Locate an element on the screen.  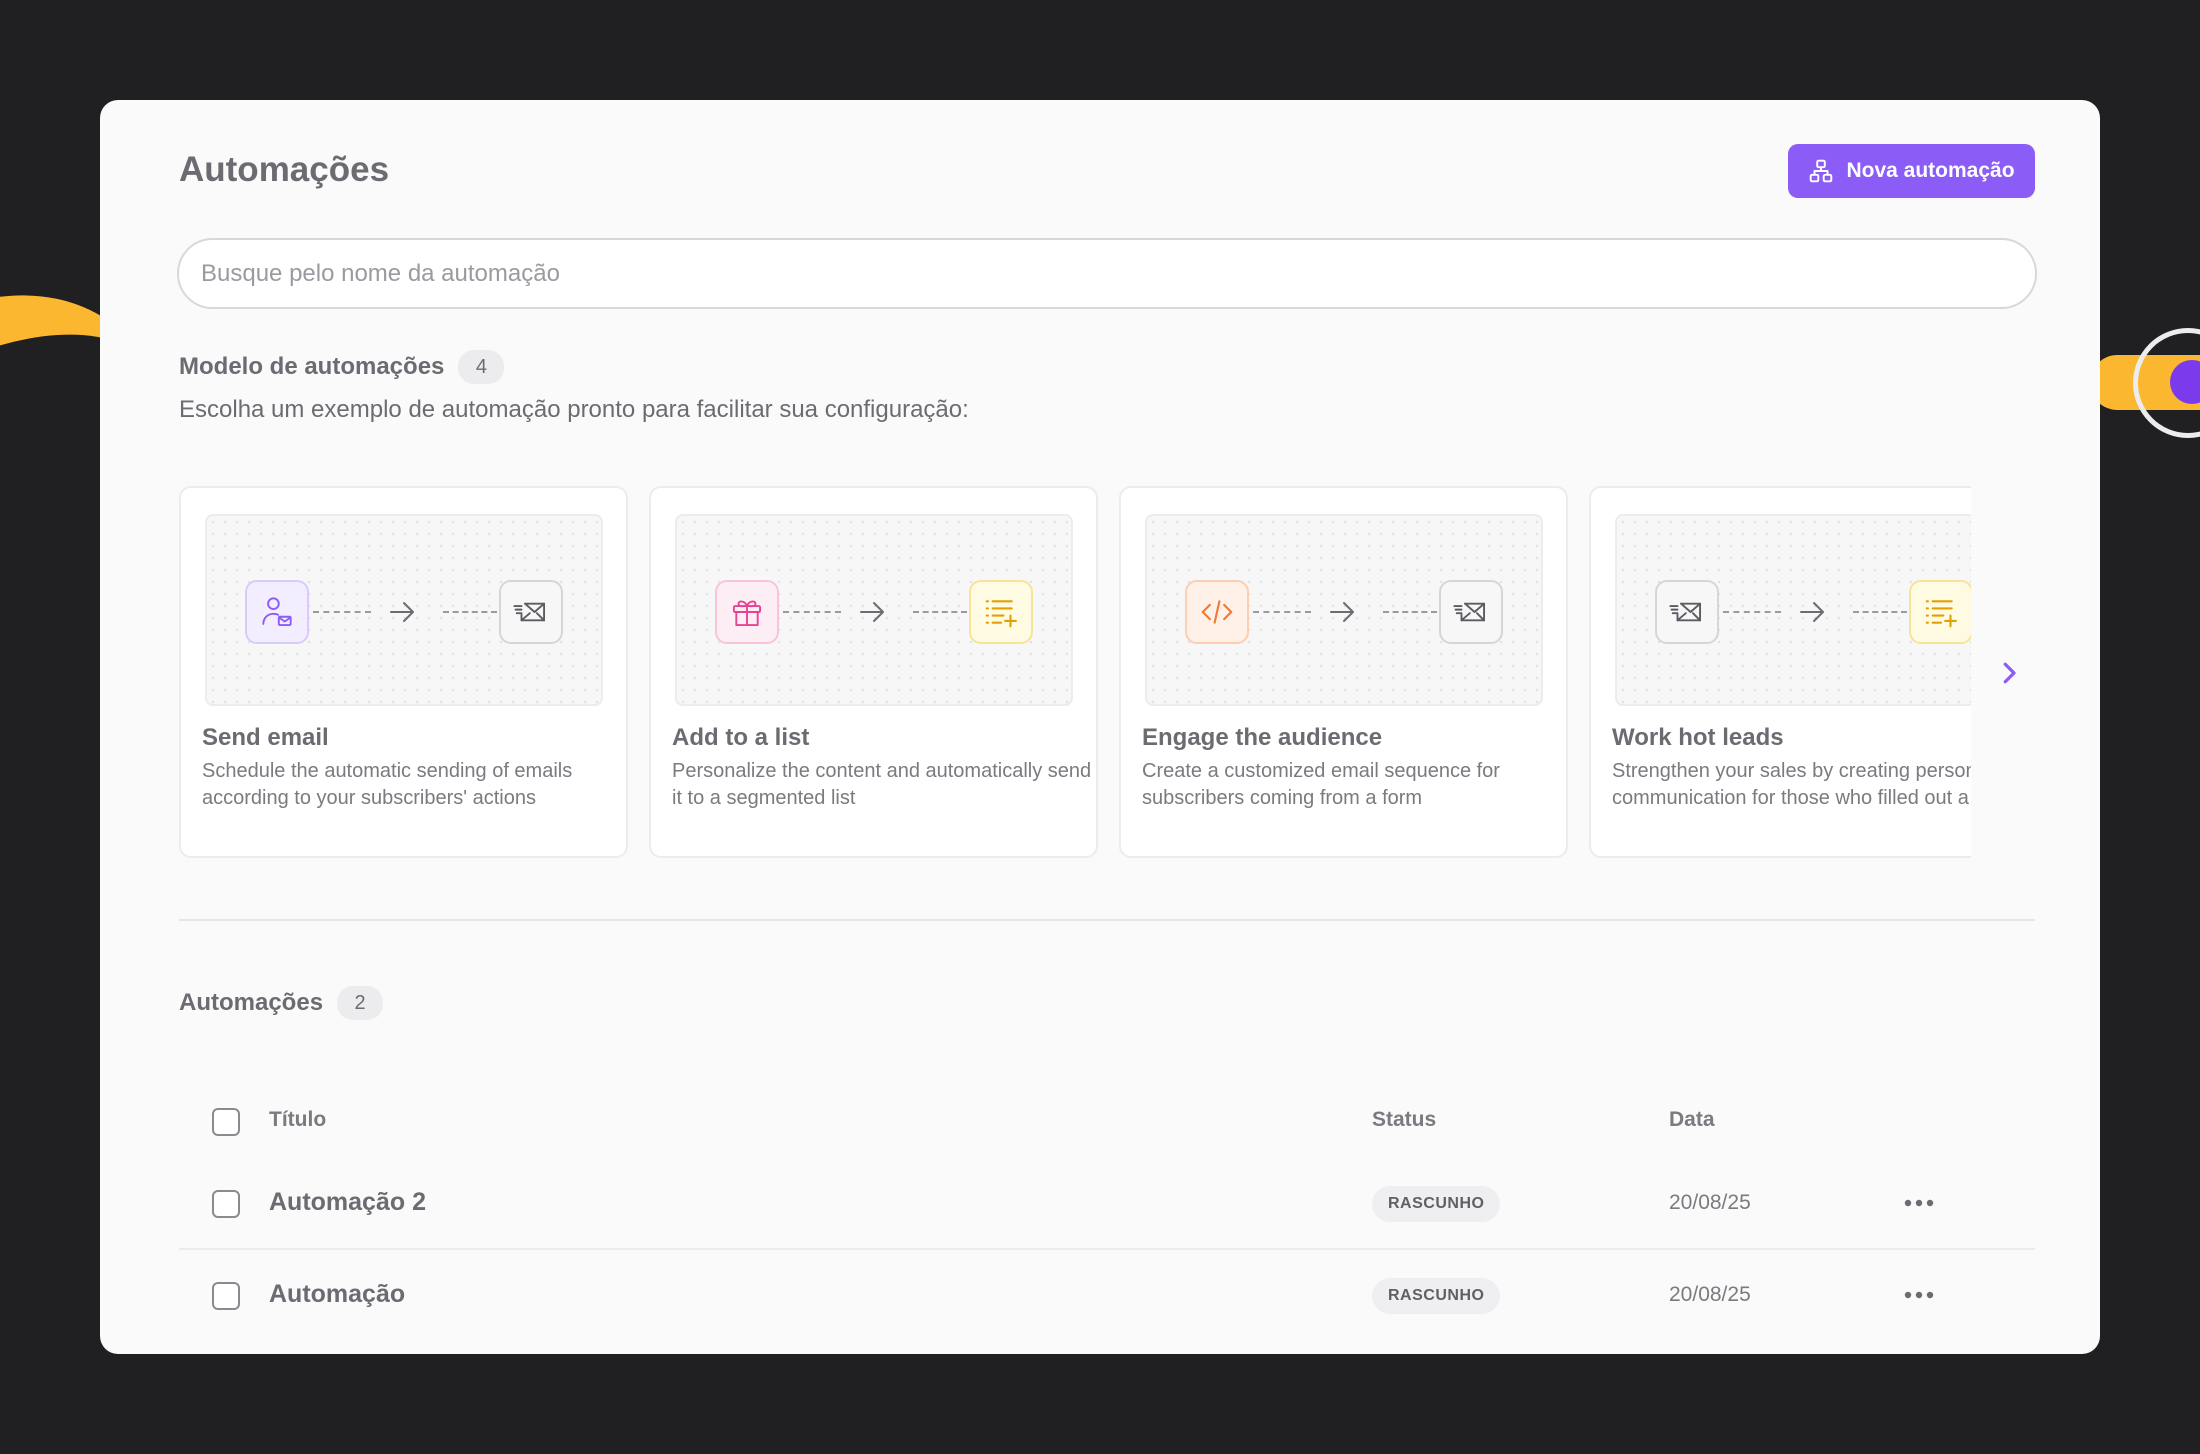
template-title: Add to a list is located at coordinates (741, 737).